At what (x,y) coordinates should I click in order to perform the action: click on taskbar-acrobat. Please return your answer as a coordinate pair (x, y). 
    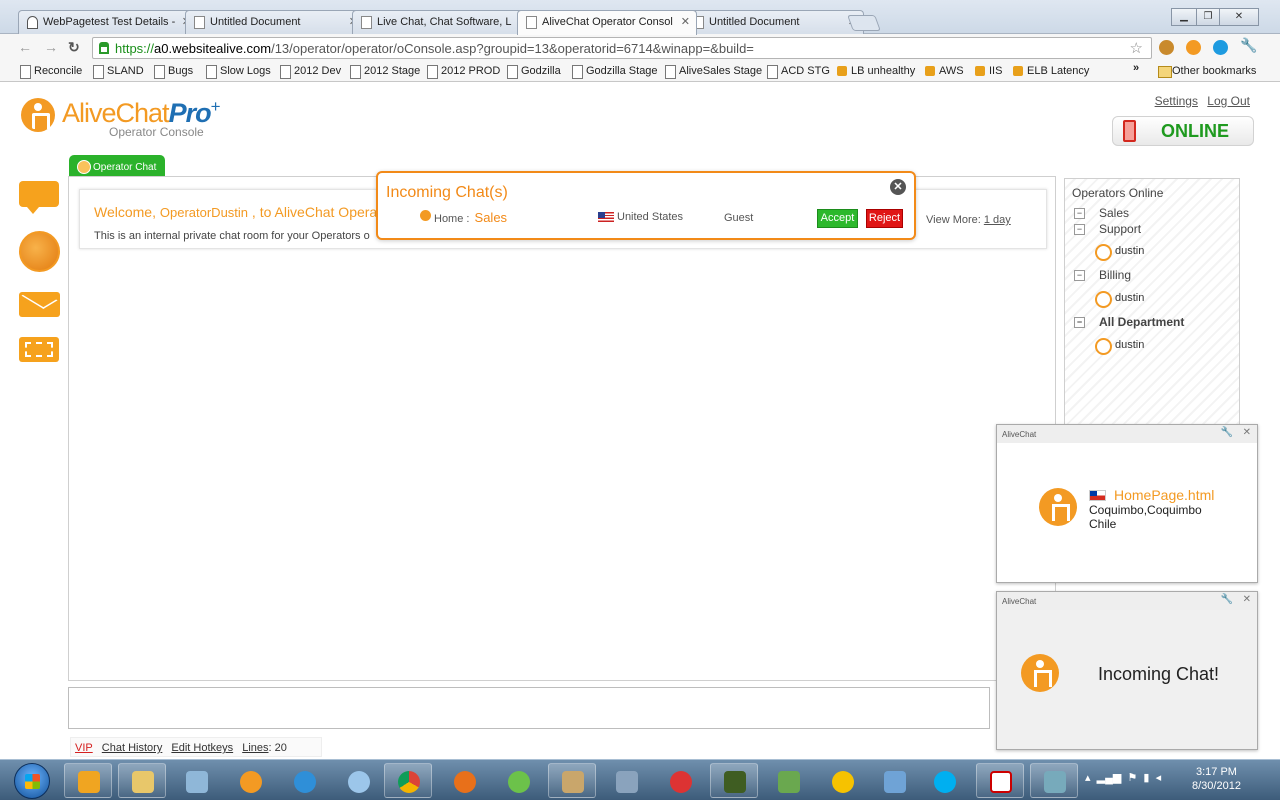
    Looking at the image, I should click on (1000, 780).